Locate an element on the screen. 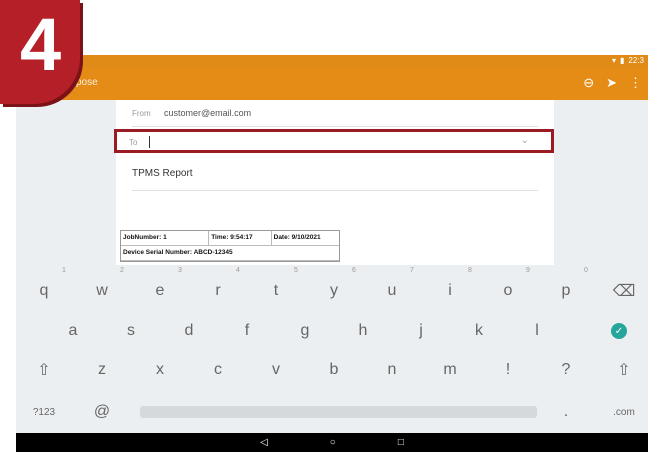 This screenshot has height=452, width=648. attach-icon: ⊖ is located at coordinates (588, 83).